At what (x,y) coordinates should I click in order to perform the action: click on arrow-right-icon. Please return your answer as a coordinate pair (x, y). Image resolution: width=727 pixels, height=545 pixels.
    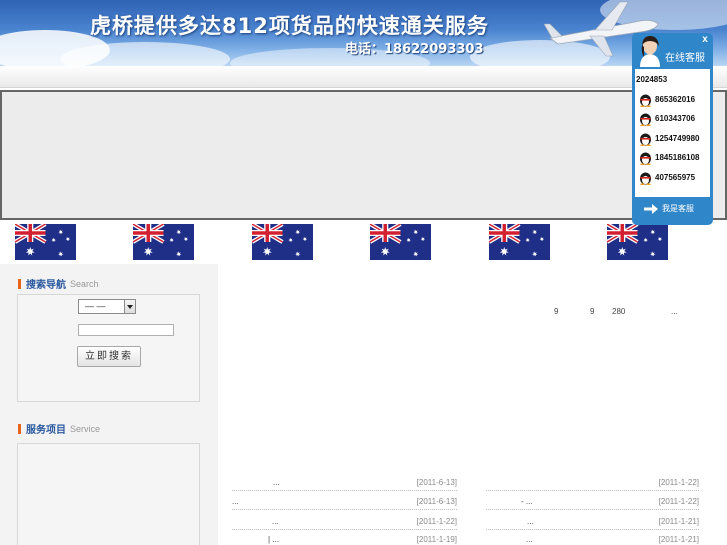
    Looking at the image, I should click on (651, 209).